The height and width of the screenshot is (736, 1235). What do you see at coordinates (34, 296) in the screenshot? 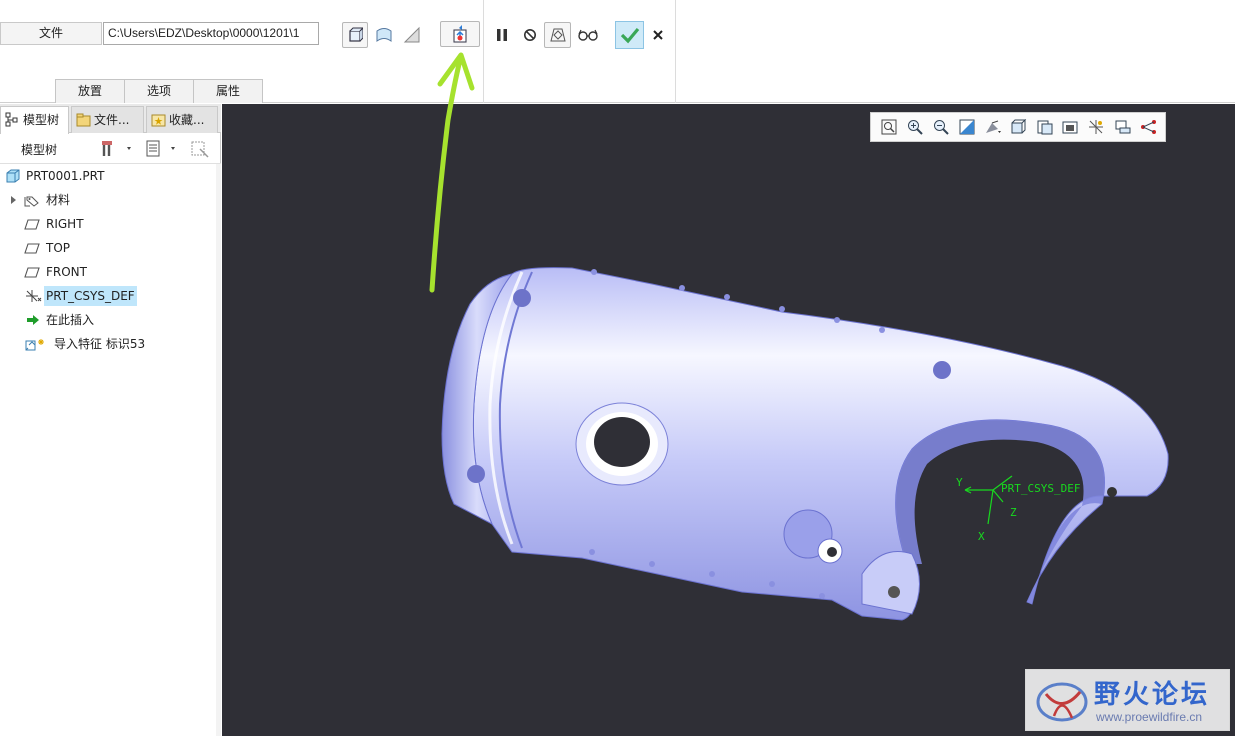
I see `csys-icon` at bounding box center [34, 296].